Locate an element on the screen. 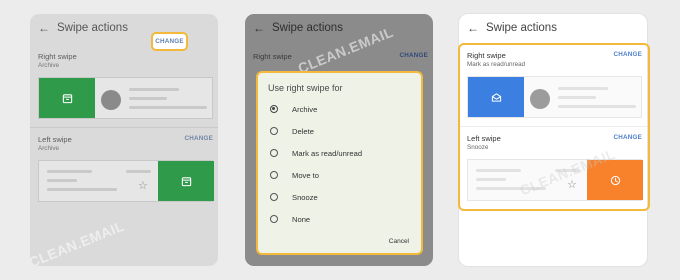  option-label: Move to is located at coordinates (306, 175).